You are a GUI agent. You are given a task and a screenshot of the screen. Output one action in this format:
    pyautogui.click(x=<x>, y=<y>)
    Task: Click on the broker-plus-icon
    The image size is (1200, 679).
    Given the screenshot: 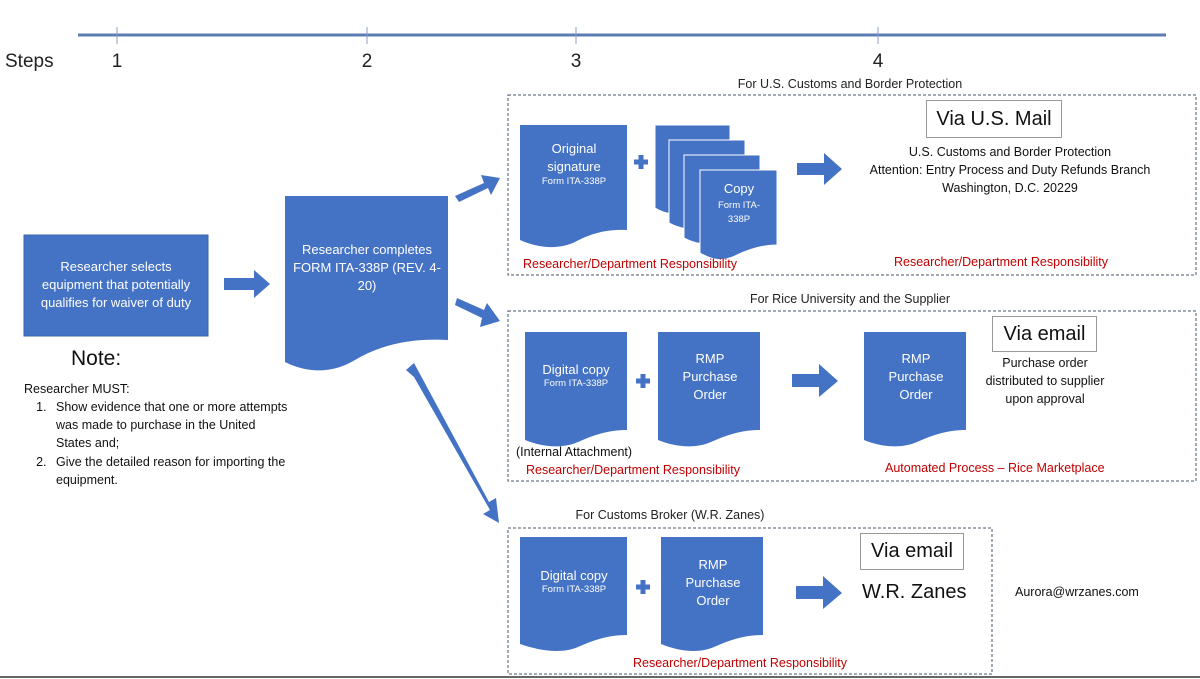 What is the action you would take?
    pyautogui.click(x=643, y=587)
    